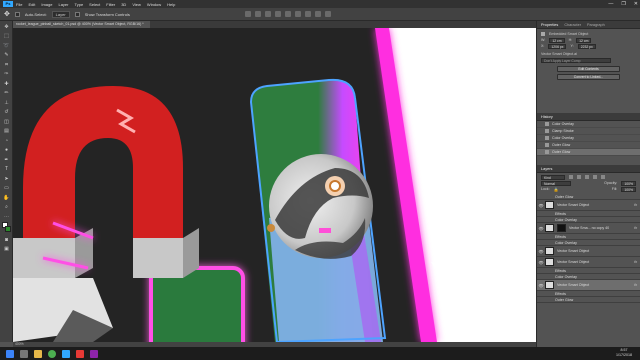  What do you see at coordinates (307, 14) in the screenshot?
I see `distribute-icon` at bounding box center [307, 14].